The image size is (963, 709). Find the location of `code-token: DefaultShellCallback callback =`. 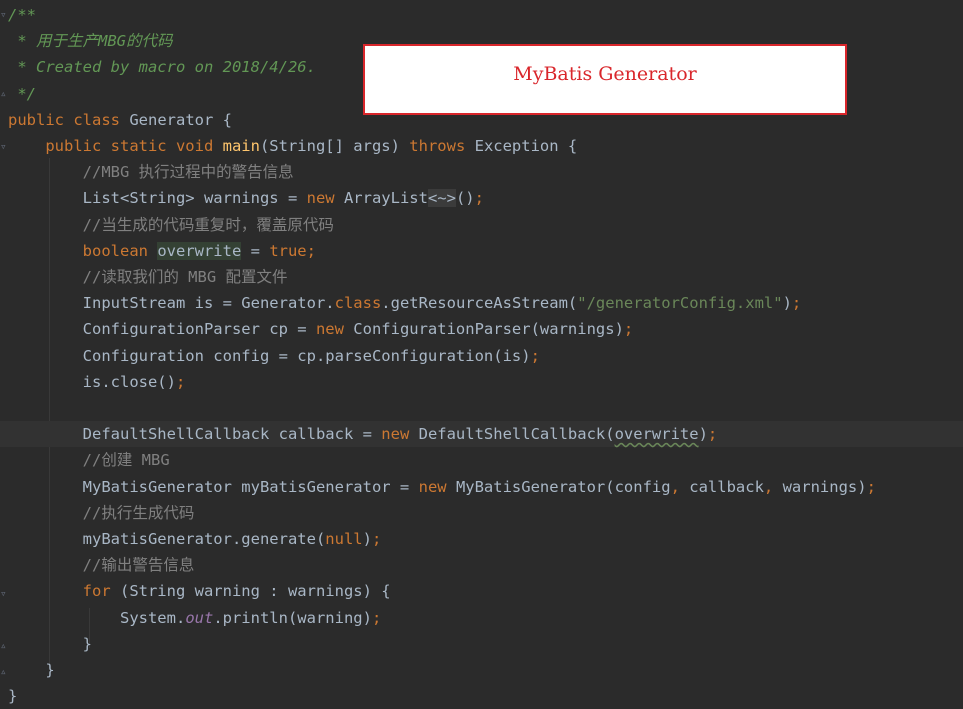

code-token: DefaultShellCallback callback = is located at coordinates (195, 434).